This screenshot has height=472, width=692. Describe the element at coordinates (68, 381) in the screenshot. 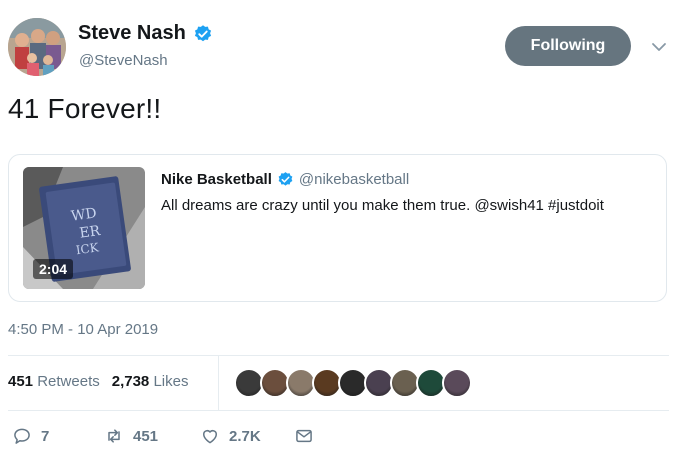

I see `retweets-stat-label: Retweets` at that location.